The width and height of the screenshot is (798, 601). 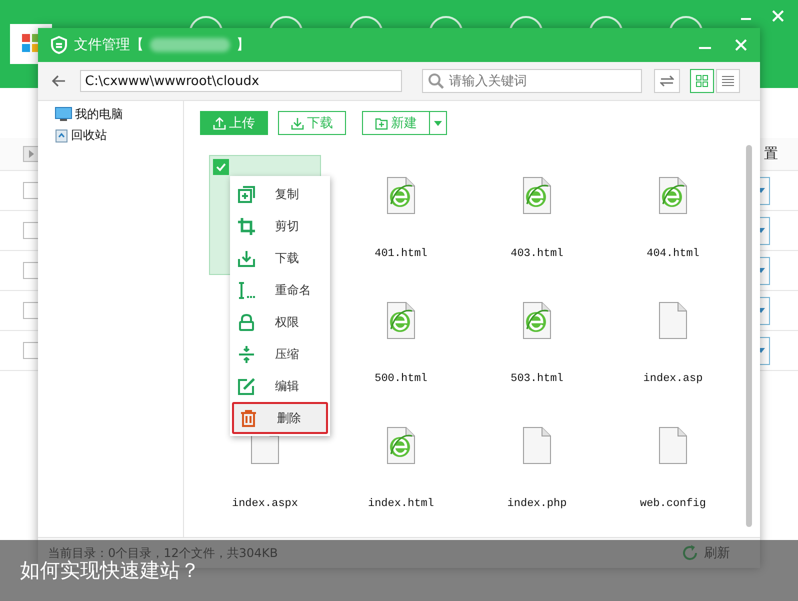 What do you see at coordinates (537, 254) in the screenshot?
I see `file-name: 403.html` at bounding box center [537, 254].